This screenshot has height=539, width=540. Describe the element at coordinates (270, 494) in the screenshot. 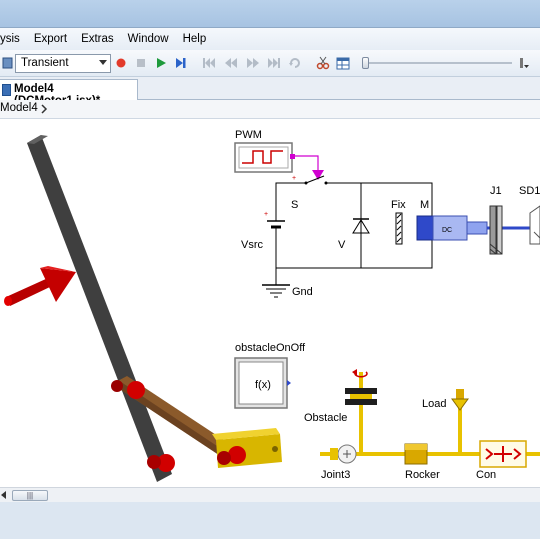

I see `horizontal-scrollbar: |||` at that location.